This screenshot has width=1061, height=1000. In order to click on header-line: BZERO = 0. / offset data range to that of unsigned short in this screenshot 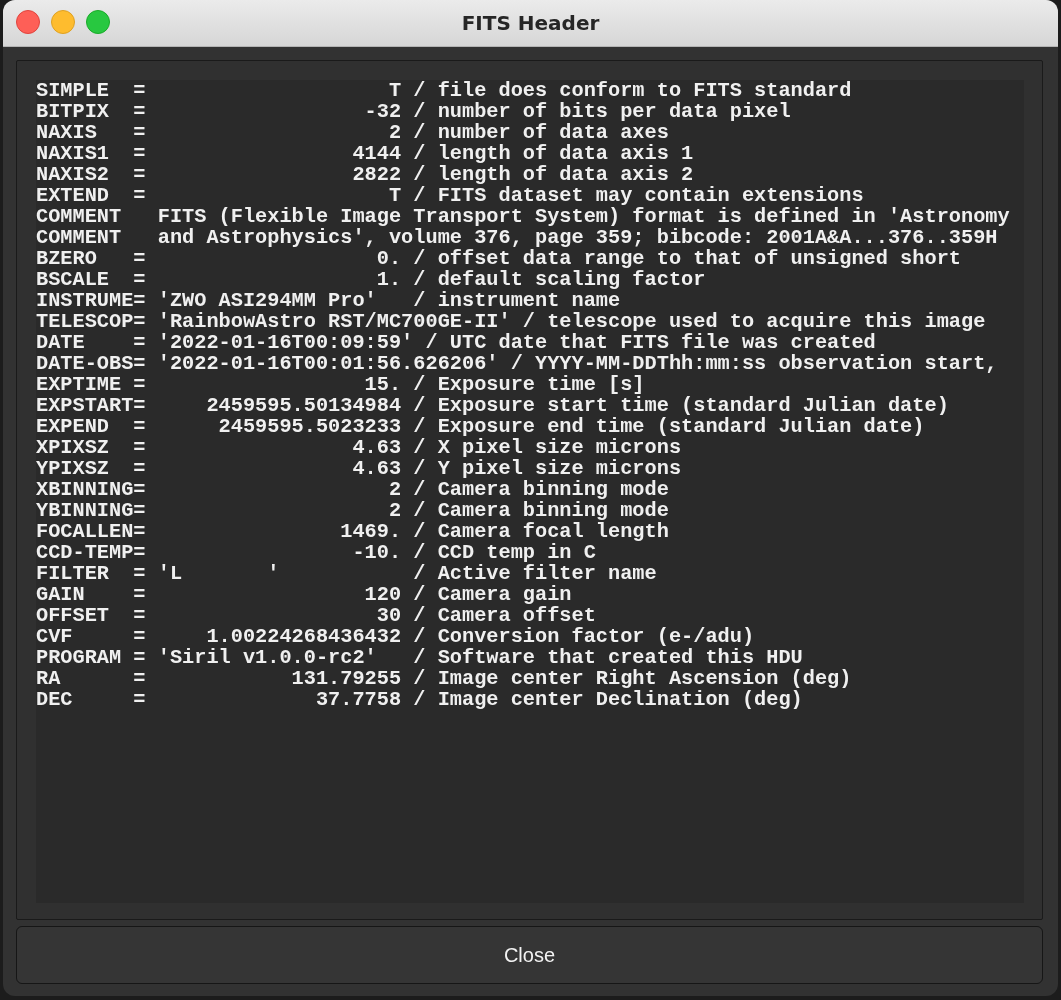, I will do `click(499, 258)`.